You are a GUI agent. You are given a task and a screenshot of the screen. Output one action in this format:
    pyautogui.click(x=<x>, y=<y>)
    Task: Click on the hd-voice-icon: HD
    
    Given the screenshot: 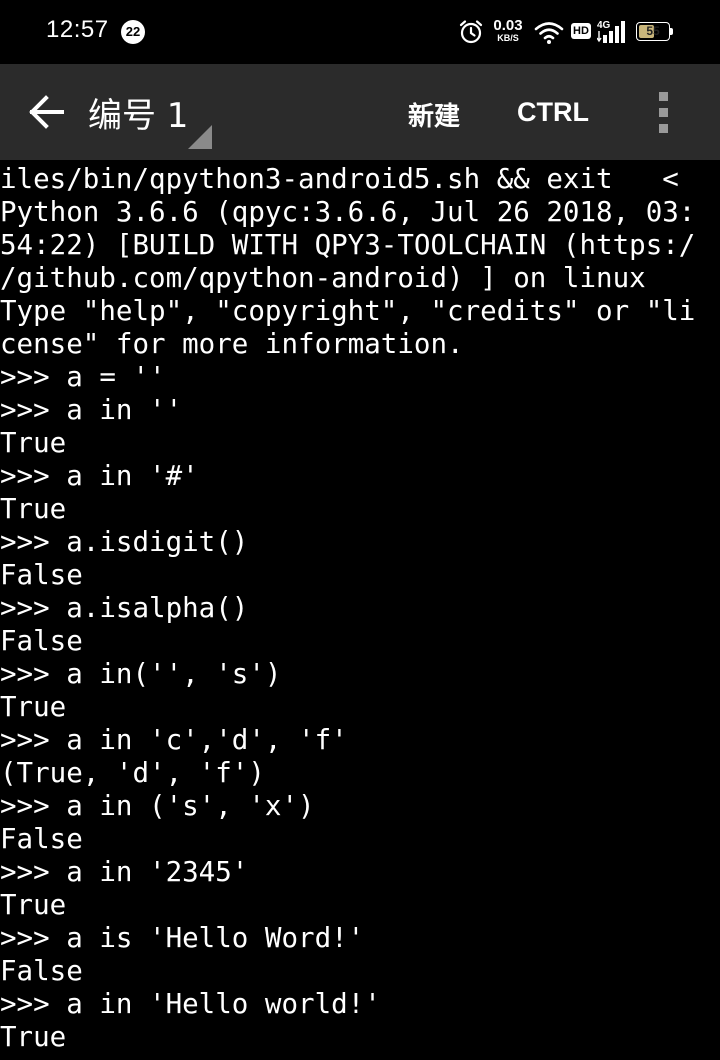 What is the action you would take?
    pyautogui.click(x=581, y=31)
    